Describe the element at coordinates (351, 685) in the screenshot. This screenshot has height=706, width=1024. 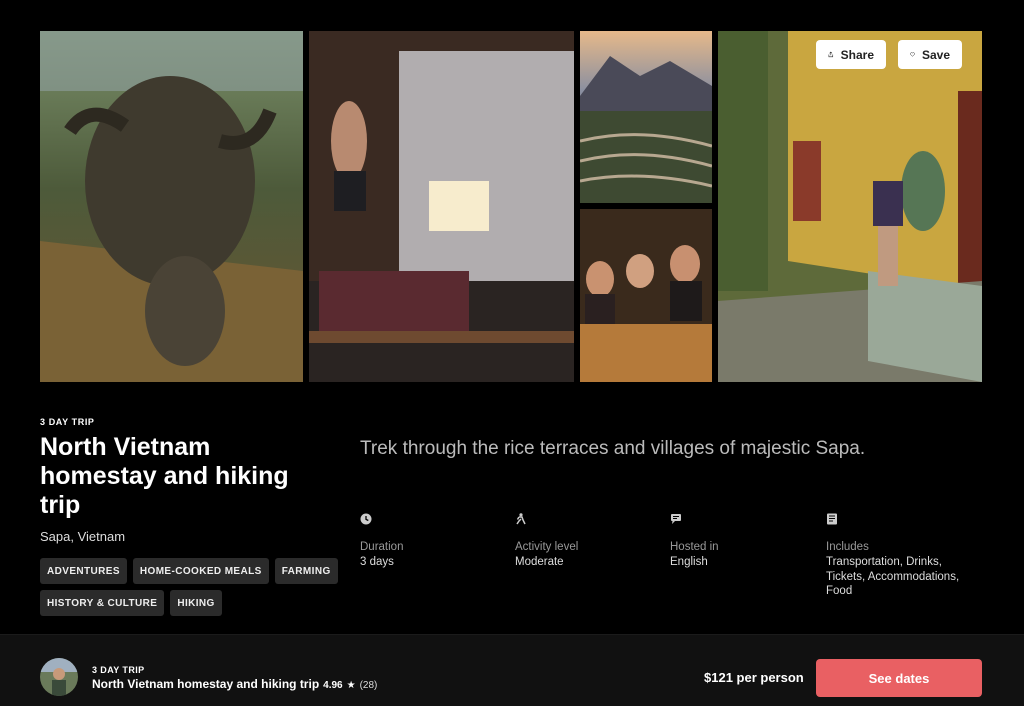
I see `star-icon: ★` at that location.